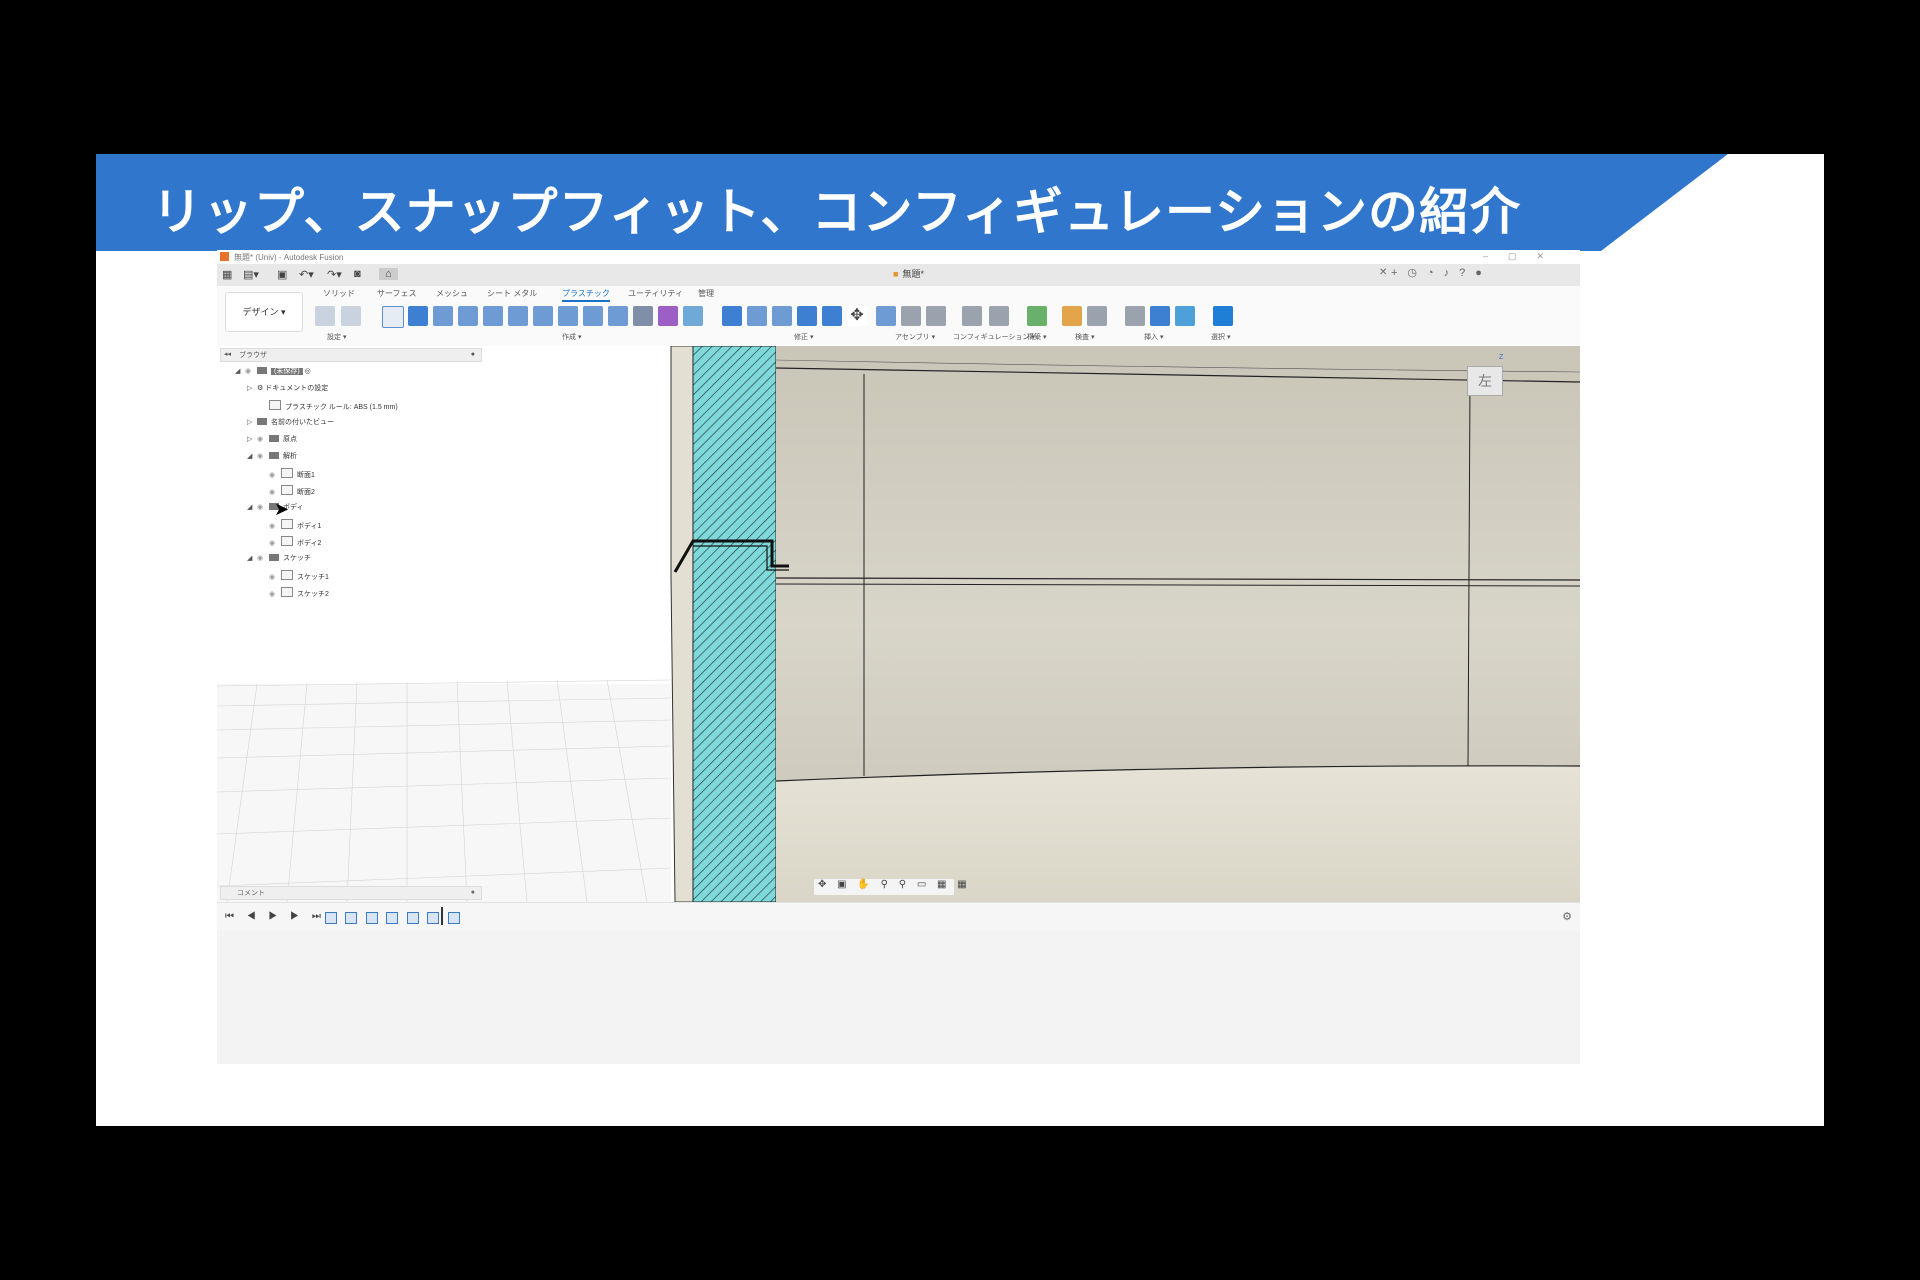 Image resolution: width=1920 pixels, height=1280 pixels. Describe the element at coordinates (1223, 316) in the screenshot. I see `select-icon` at that location.